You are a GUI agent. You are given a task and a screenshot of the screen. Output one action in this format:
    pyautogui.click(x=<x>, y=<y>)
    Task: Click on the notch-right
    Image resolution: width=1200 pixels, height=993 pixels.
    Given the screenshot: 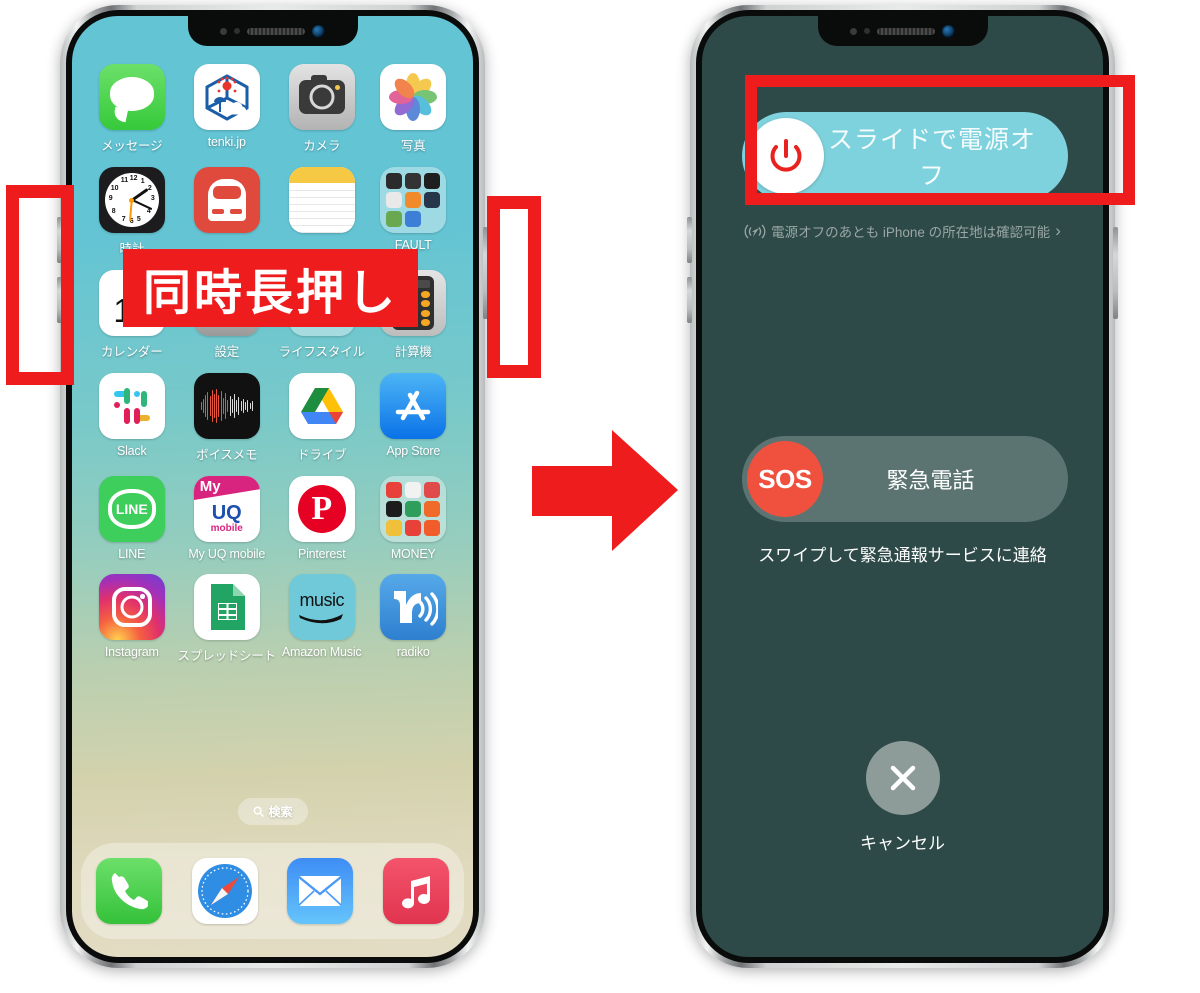 What is the action you would take?
    pyautogui.click(x=902, y=31)
    